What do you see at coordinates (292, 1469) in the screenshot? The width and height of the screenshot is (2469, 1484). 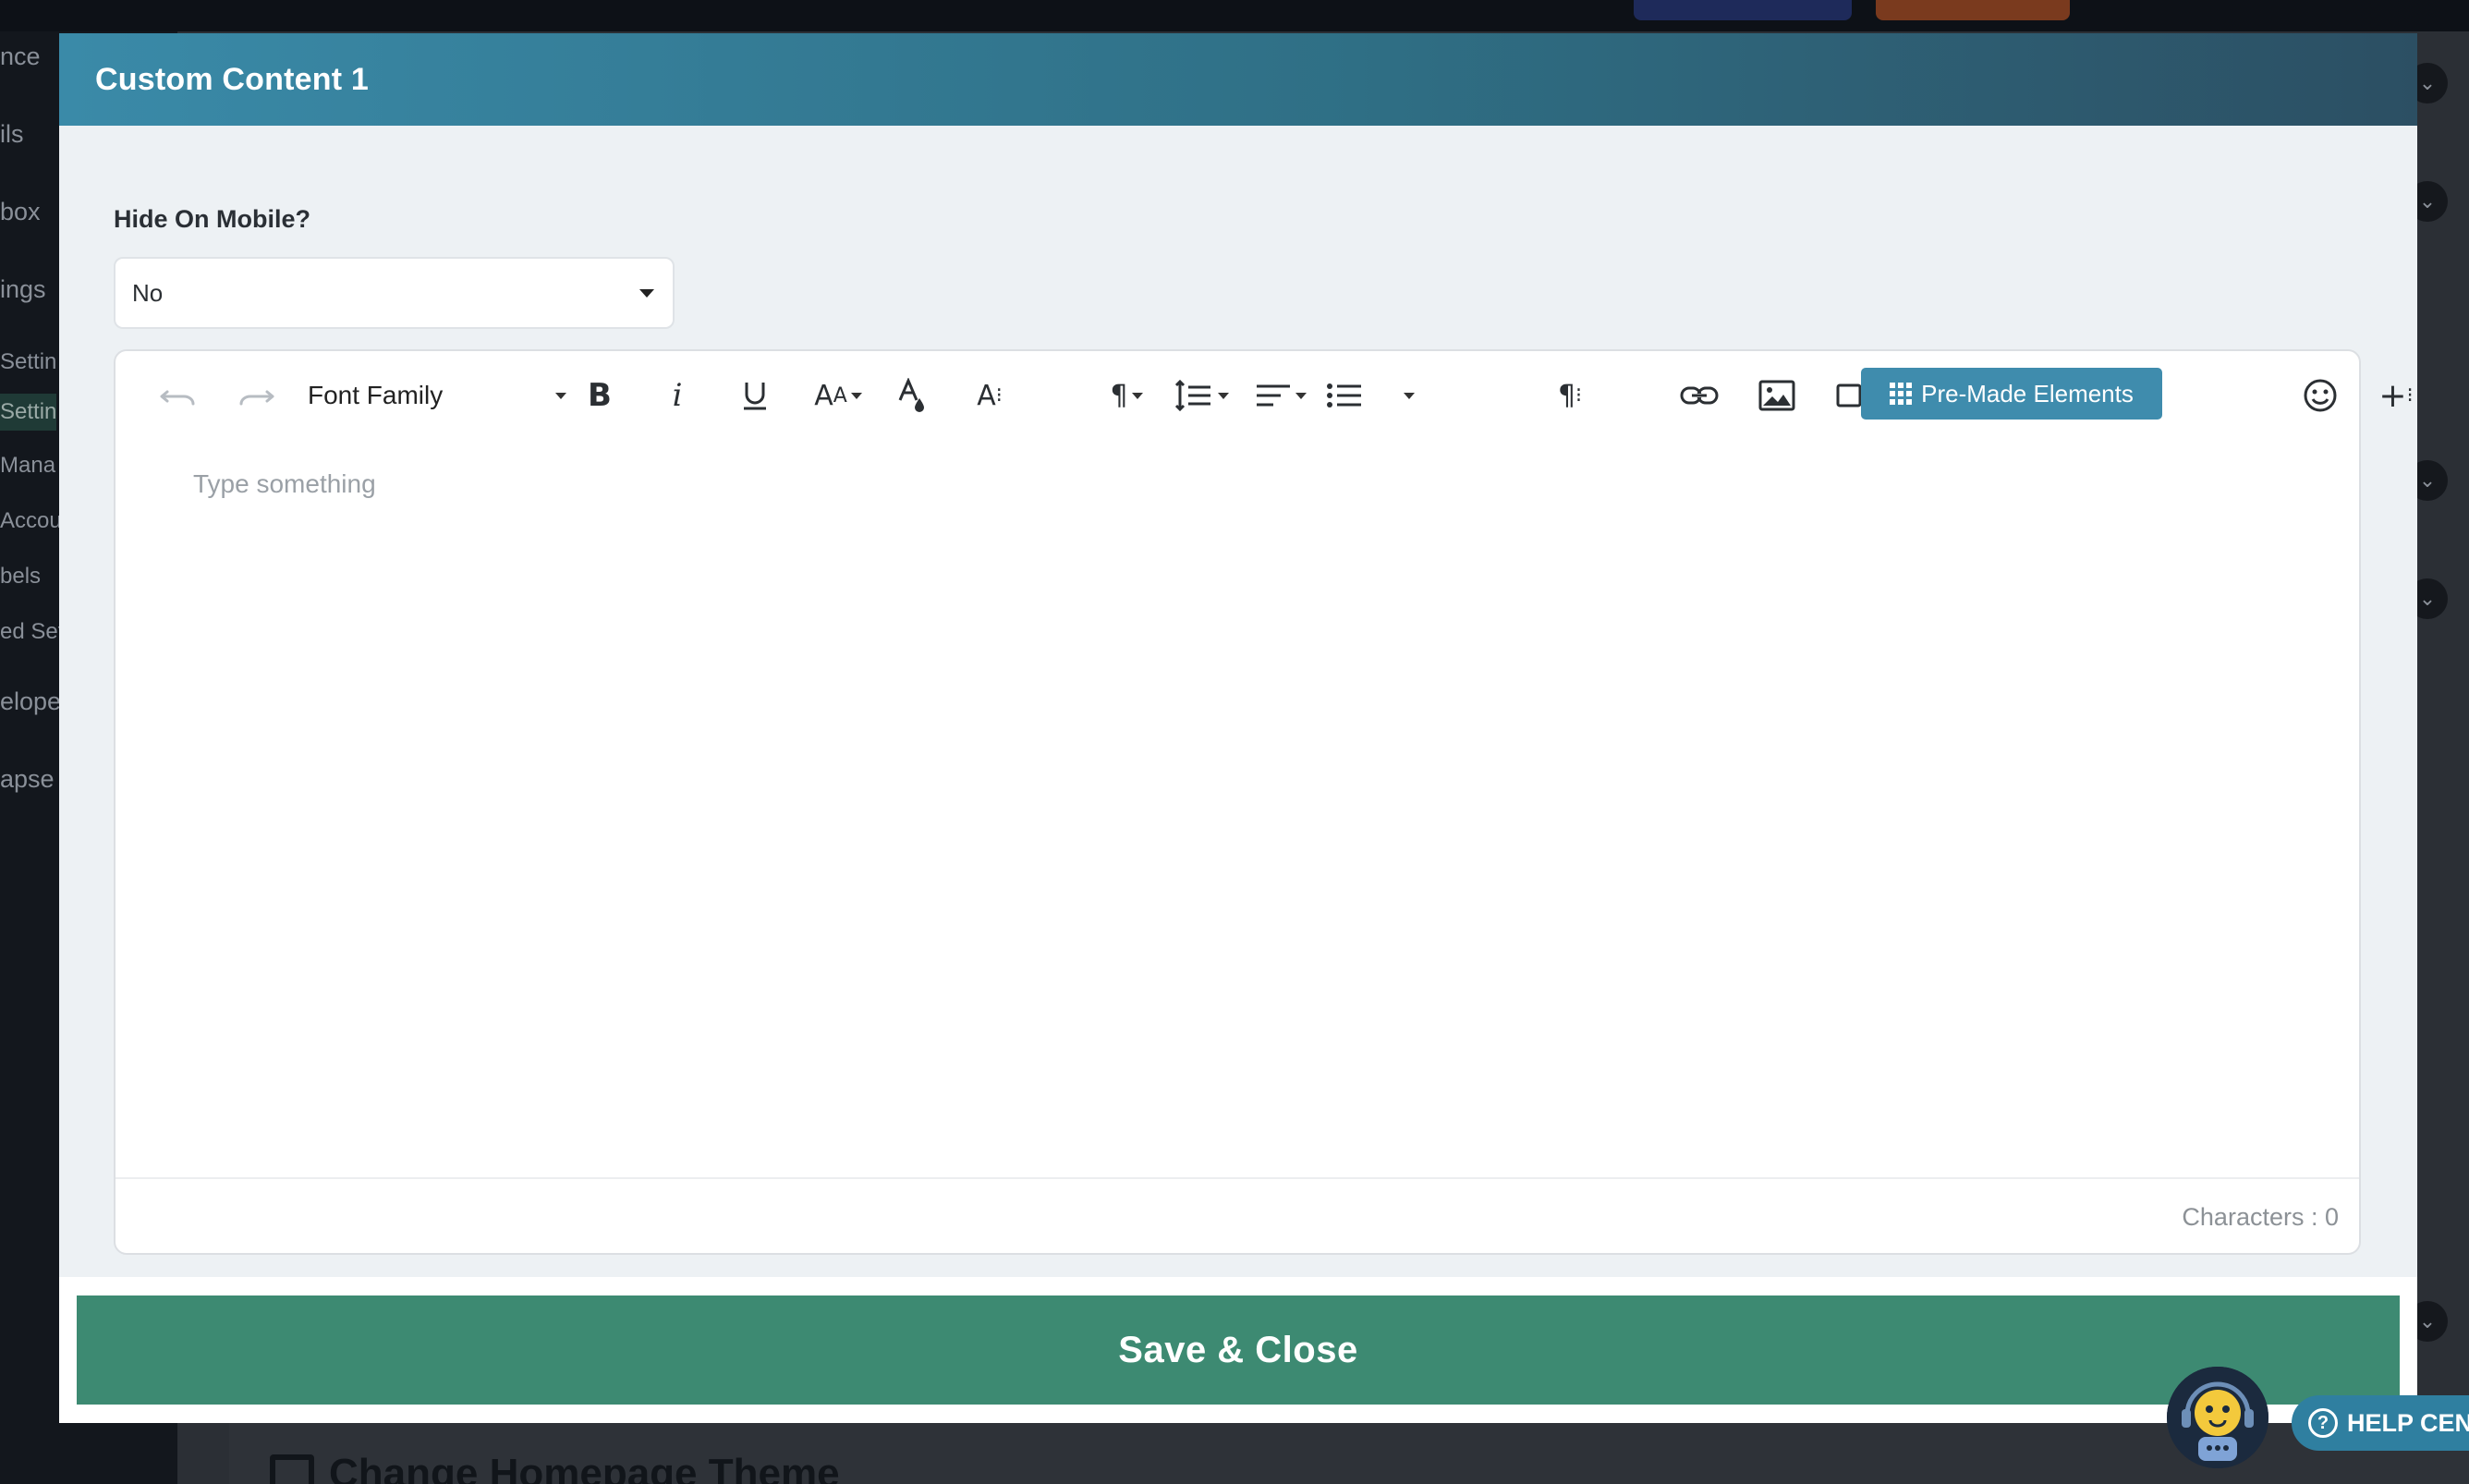 I see `theme-icon` at bounding box center [292, 1469].